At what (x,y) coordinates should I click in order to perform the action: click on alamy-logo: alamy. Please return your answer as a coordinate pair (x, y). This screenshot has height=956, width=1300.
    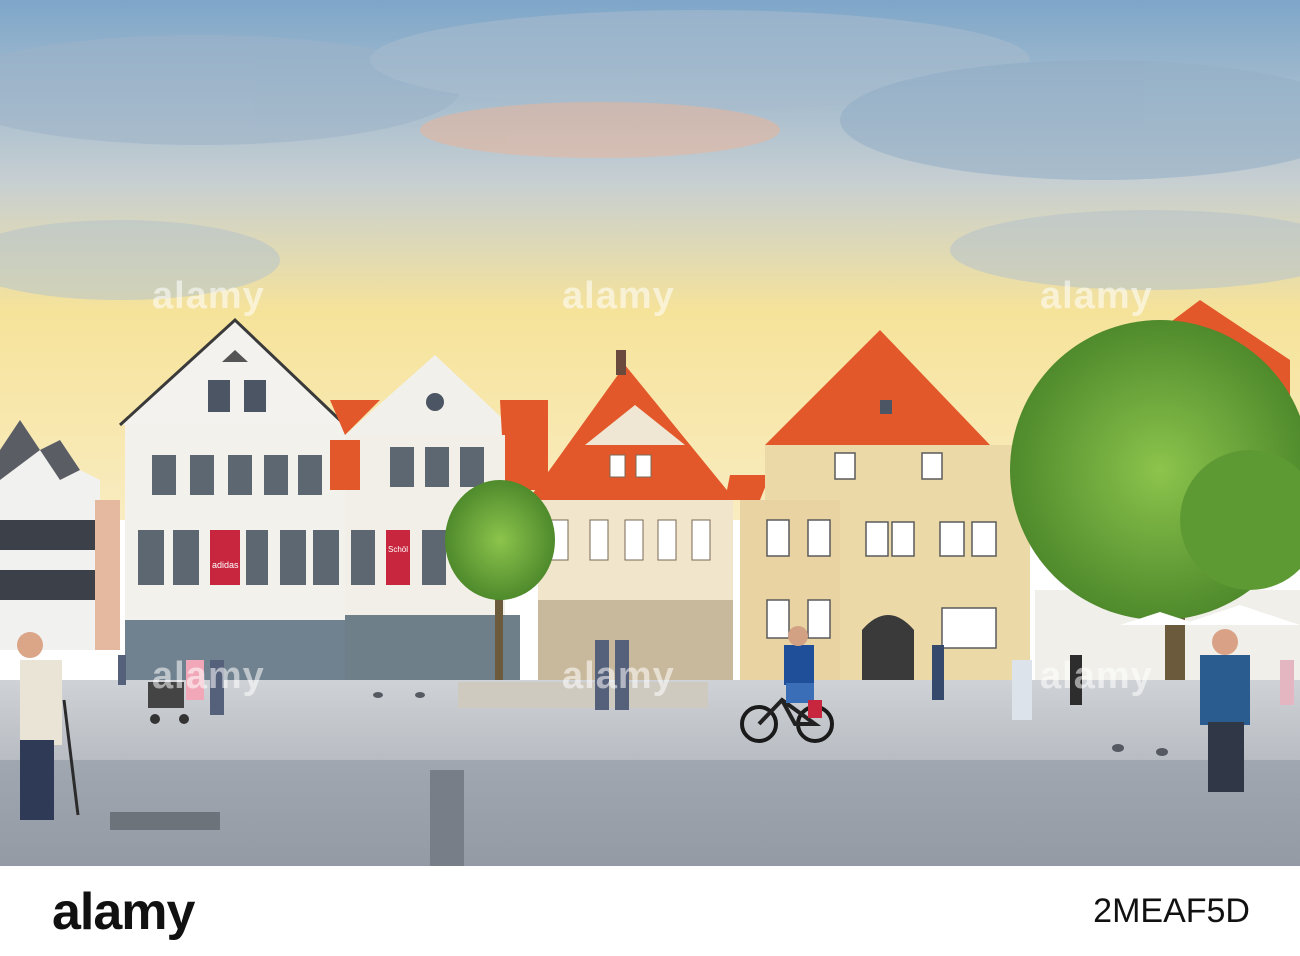
    Looking at the image, I should click on (123, 912).